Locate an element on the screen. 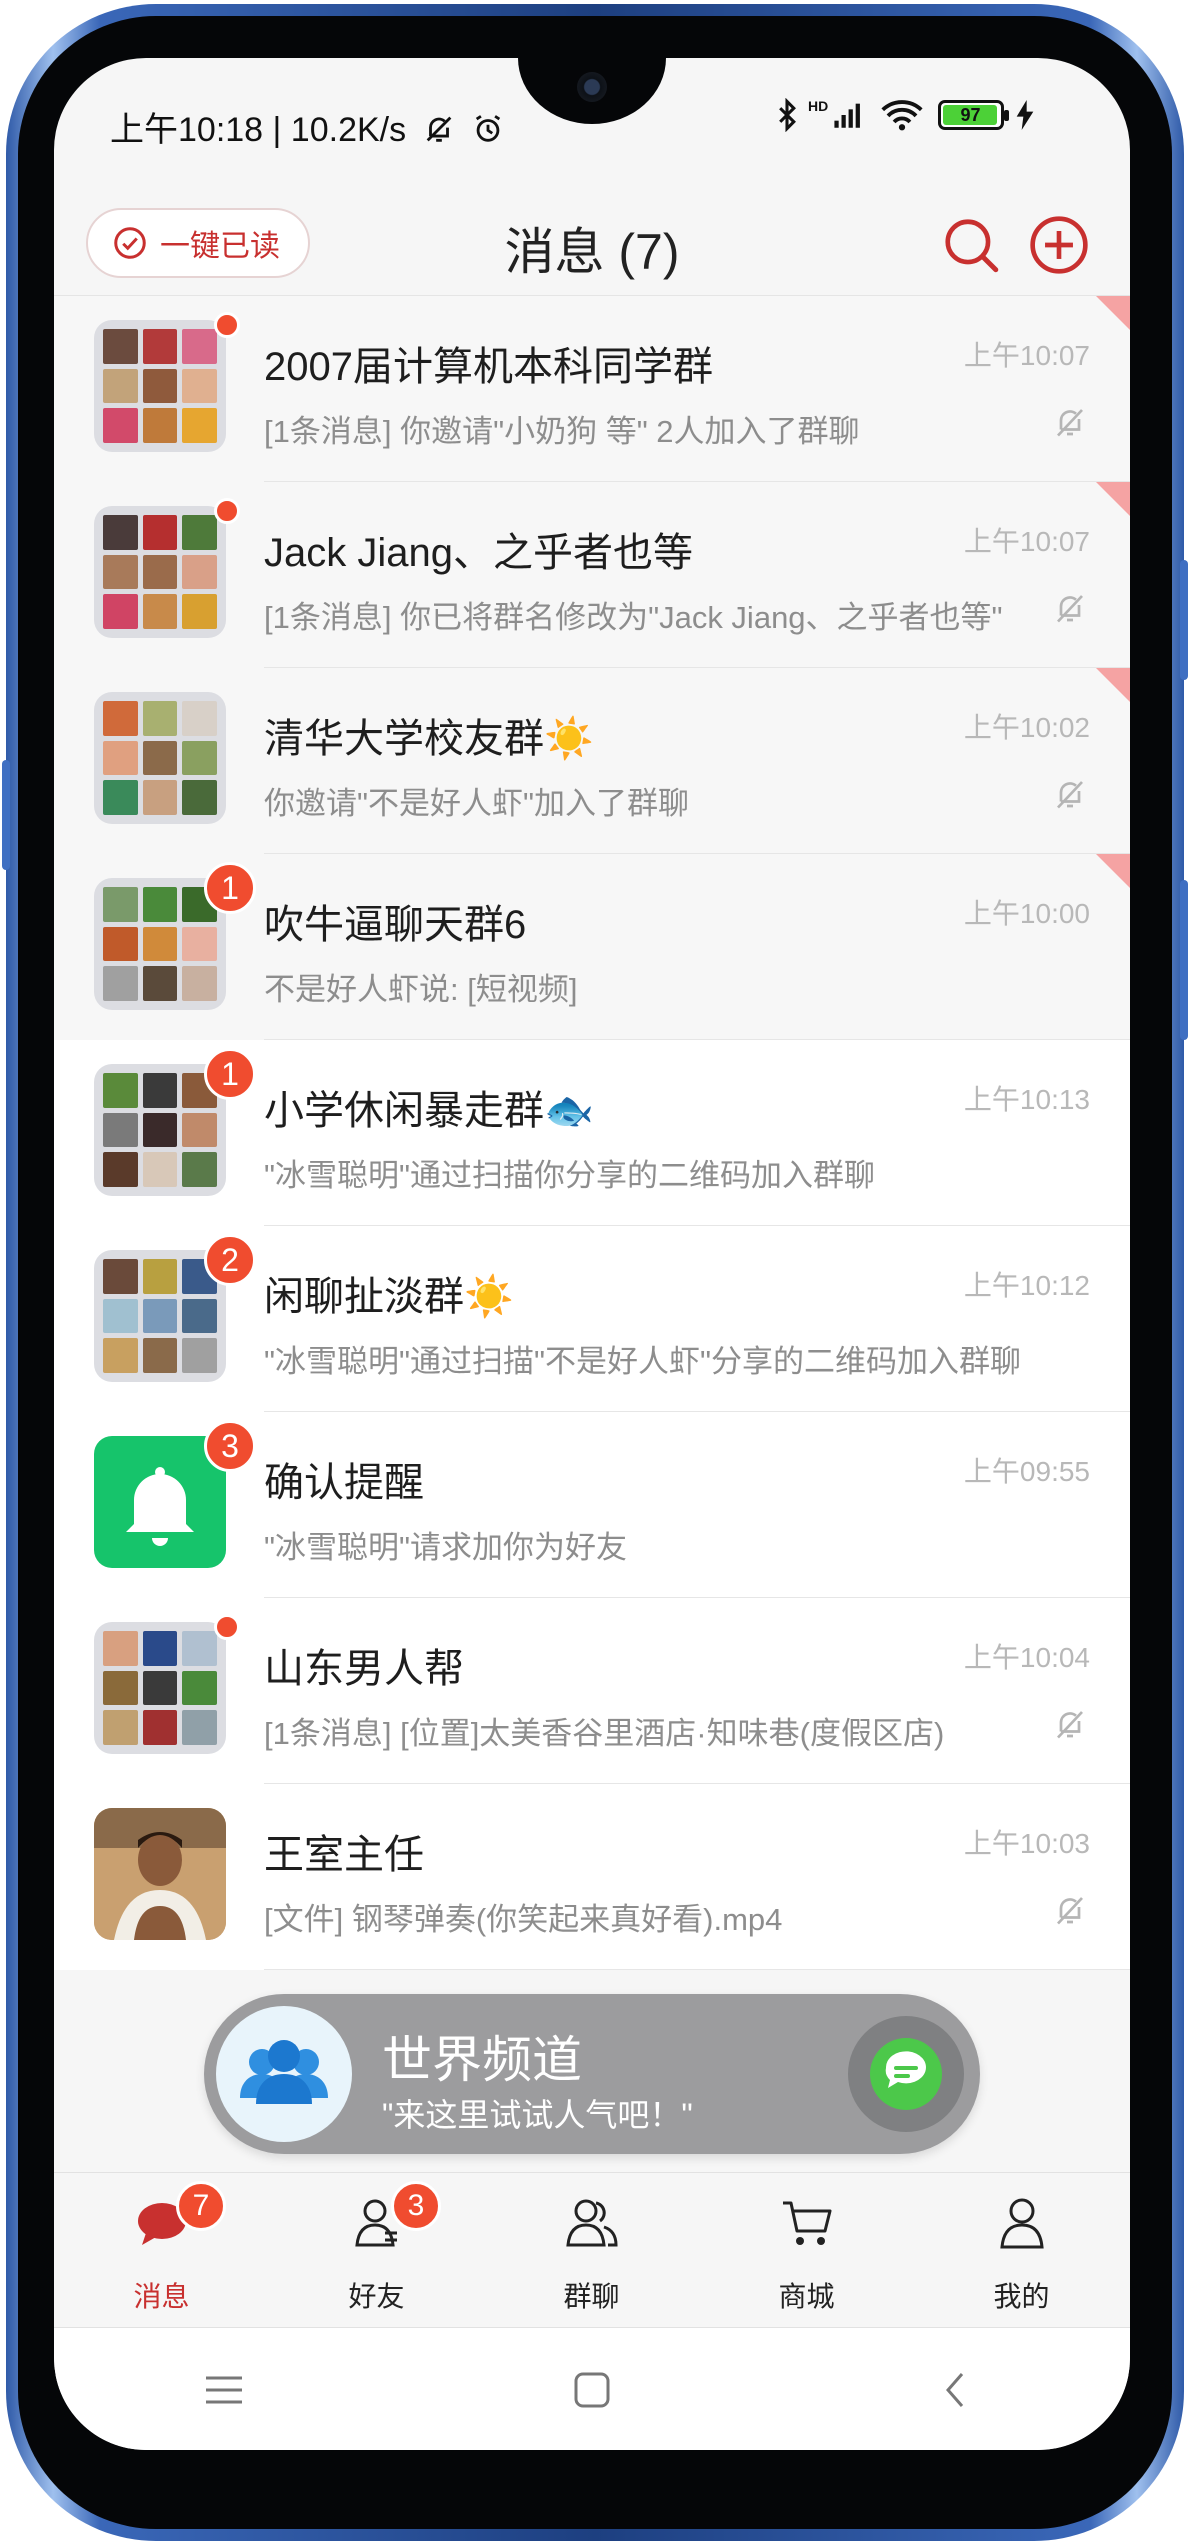  conversation-title: Jack Jiang、之乎者也等 is located at coordinates (478, 553).